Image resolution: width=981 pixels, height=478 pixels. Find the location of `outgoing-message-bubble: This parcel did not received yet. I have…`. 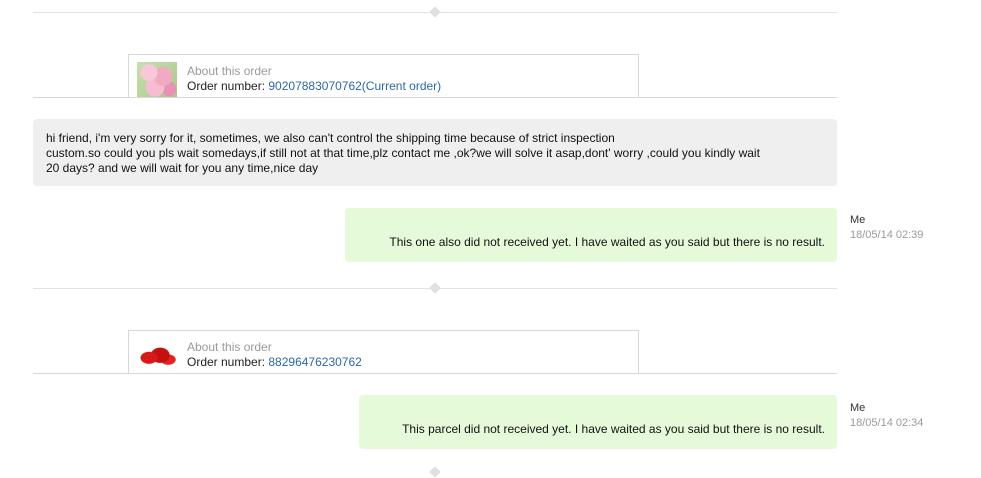

outgoing-message-bubble: This parcel did not received yet. I have… is located at coordinates (598, 422).